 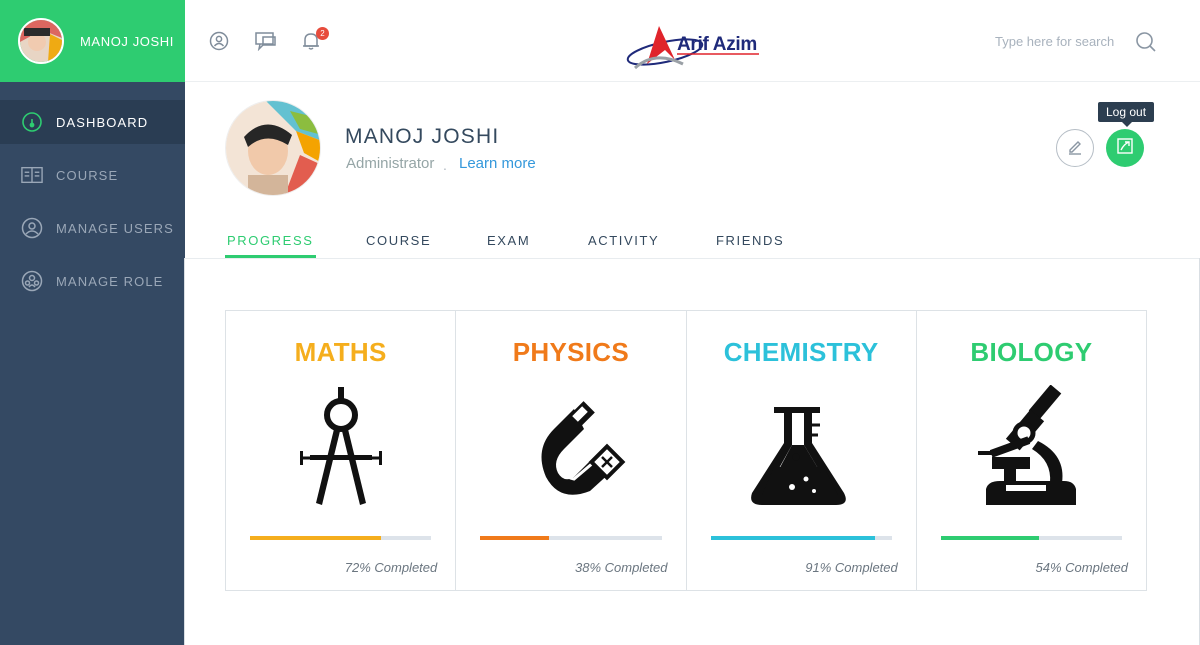 What do you see at coordinates (390, 163) in the screenshot?
I see `profile-role: Administrator` at bounding box center [390, 163].